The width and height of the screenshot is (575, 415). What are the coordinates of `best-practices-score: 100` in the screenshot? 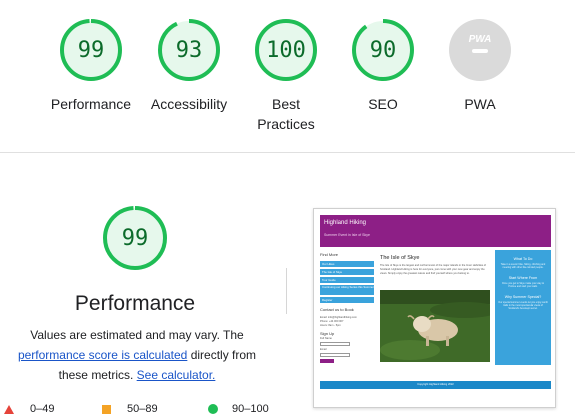 It's located at (286, 50).